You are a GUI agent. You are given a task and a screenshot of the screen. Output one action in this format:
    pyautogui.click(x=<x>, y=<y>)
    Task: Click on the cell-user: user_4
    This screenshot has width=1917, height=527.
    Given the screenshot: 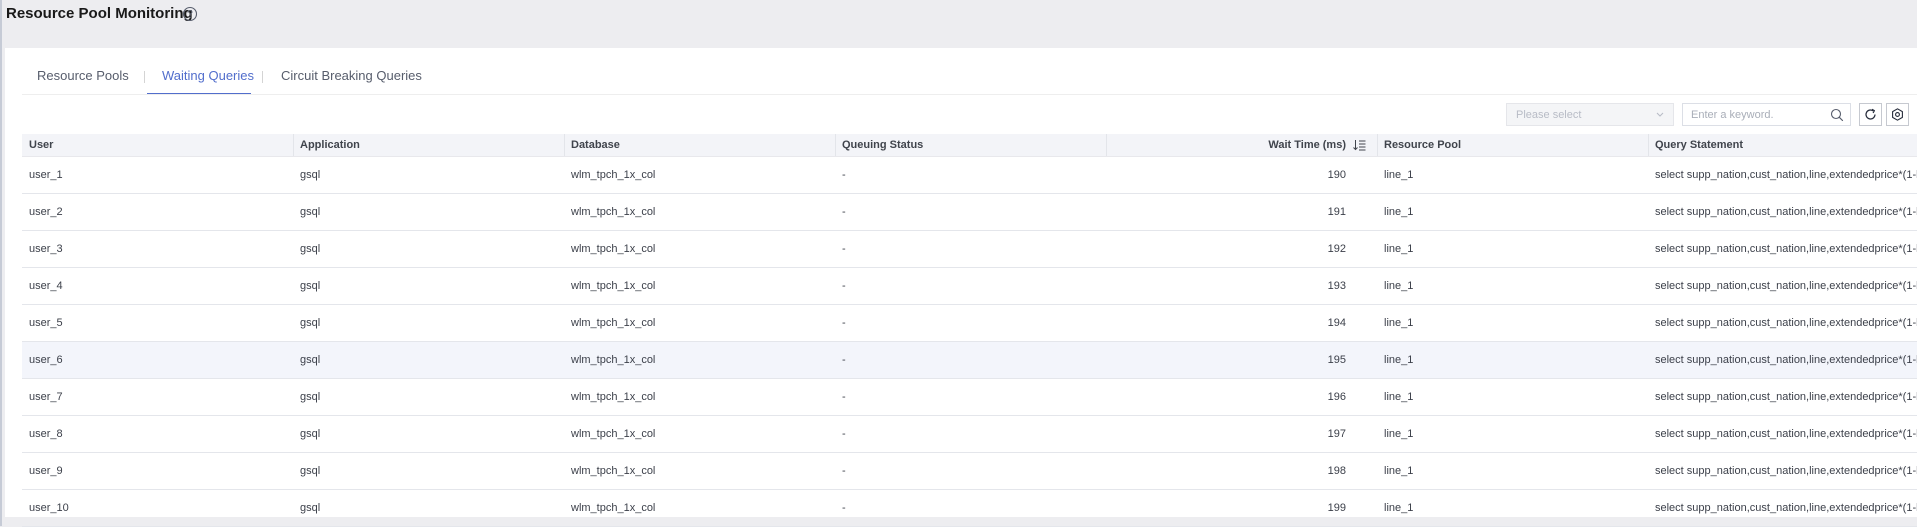 What is the action you would take?
    pyautogui.click(x=46, y=286)
    